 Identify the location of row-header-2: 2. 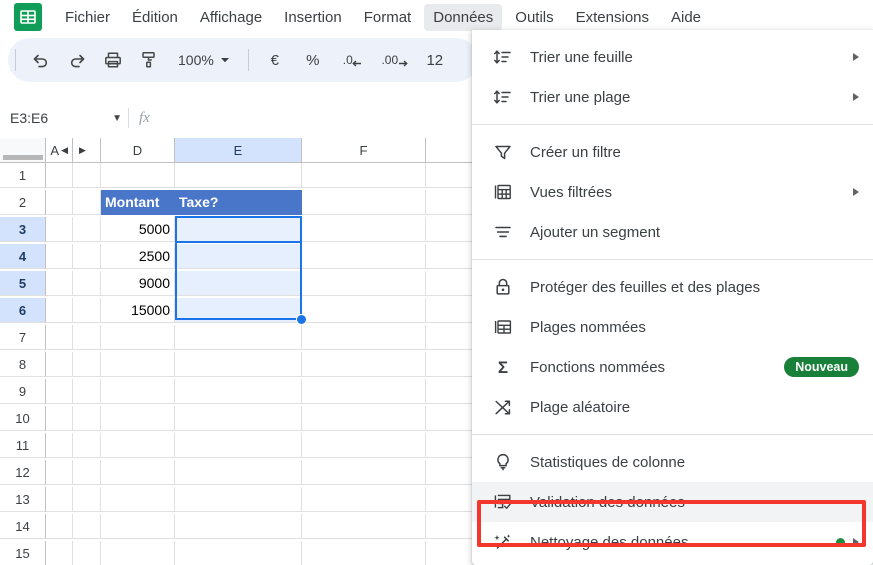
(23, 202).